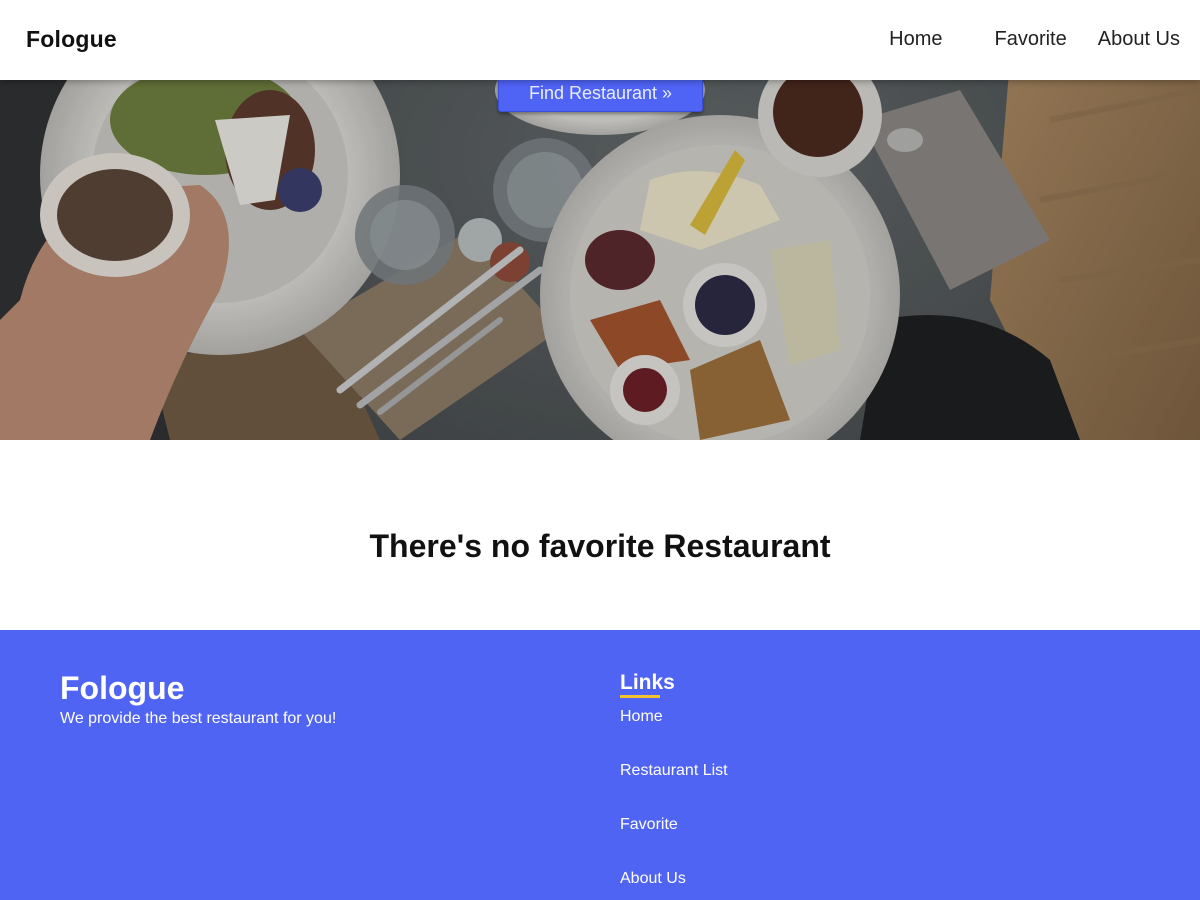 This screenshot has height=900, width=1200. Describe the element at coordinates (1139, 39) in the screenshot. I see `nav-link-about-us: About Us` at that location.